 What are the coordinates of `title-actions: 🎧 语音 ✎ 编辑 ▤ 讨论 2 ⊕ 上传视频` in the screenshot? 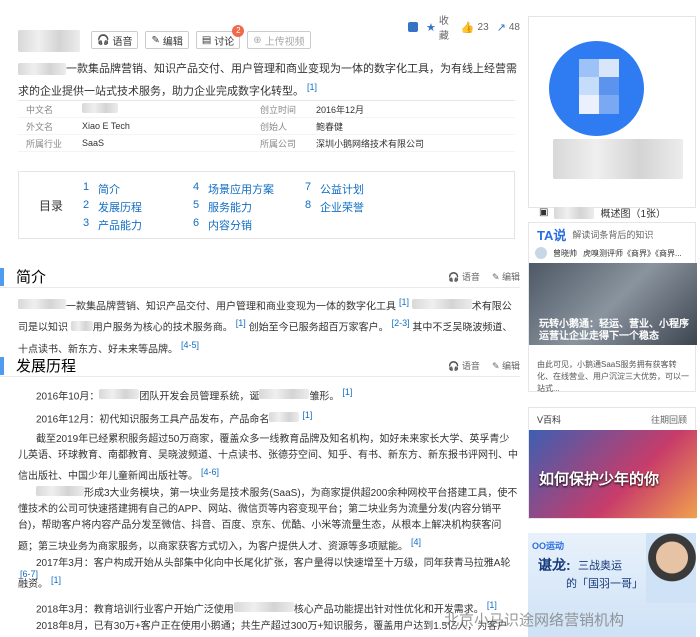 It's located at (201, 37).